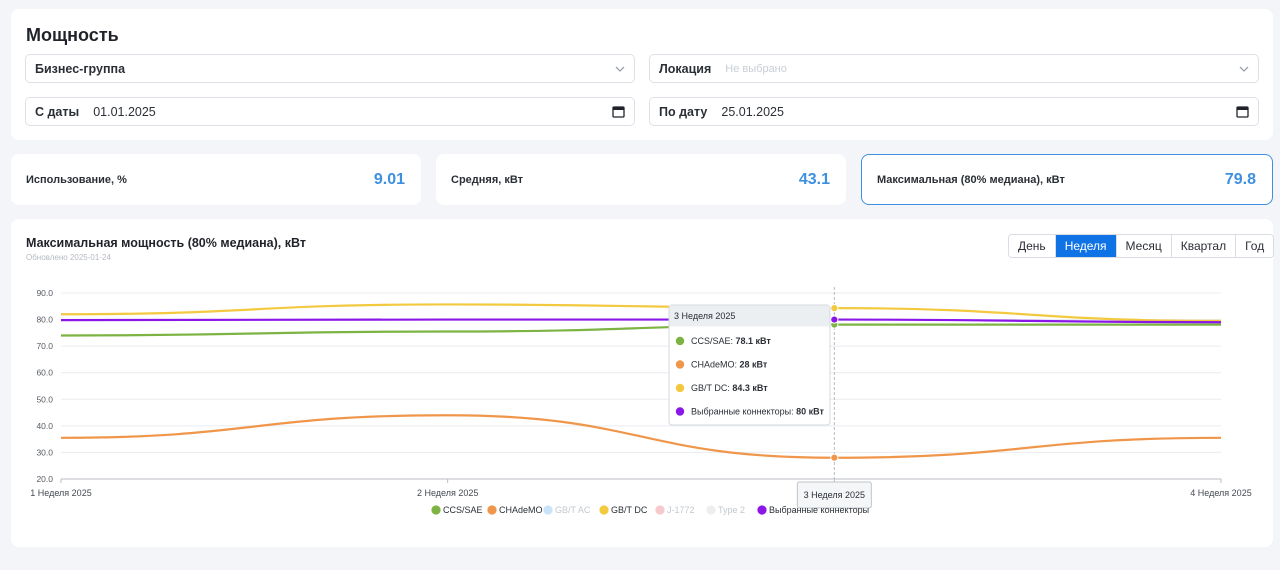  What do you see at coordinates (216, 179) in the screenshot?
I see `kpi-utilization: Использование, % 9.01` at bounding box center [216, 179].